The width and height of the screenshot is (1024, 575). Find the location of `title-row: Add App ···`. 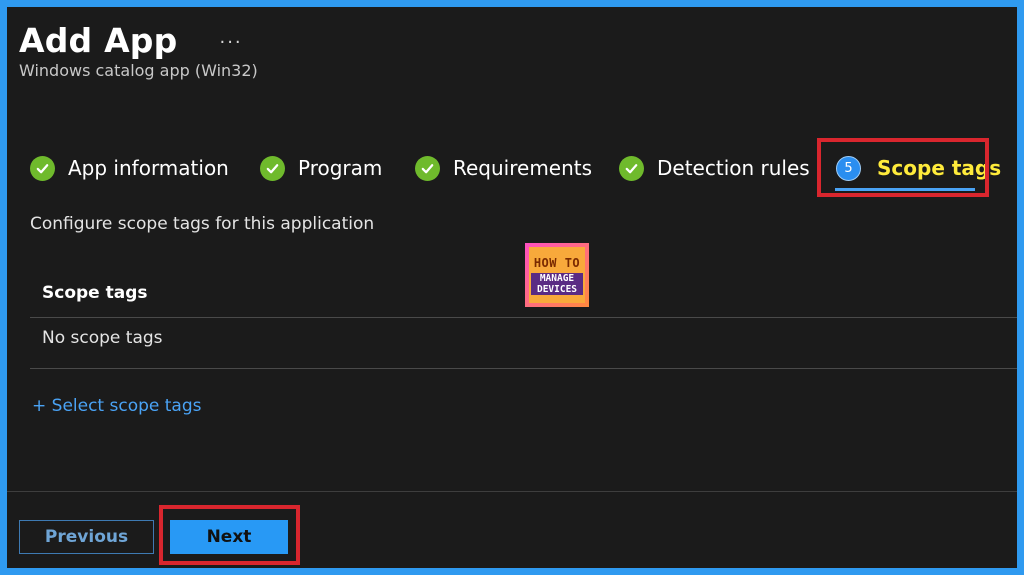

title-row: Add App ··· is located at coordinates (131, 40).